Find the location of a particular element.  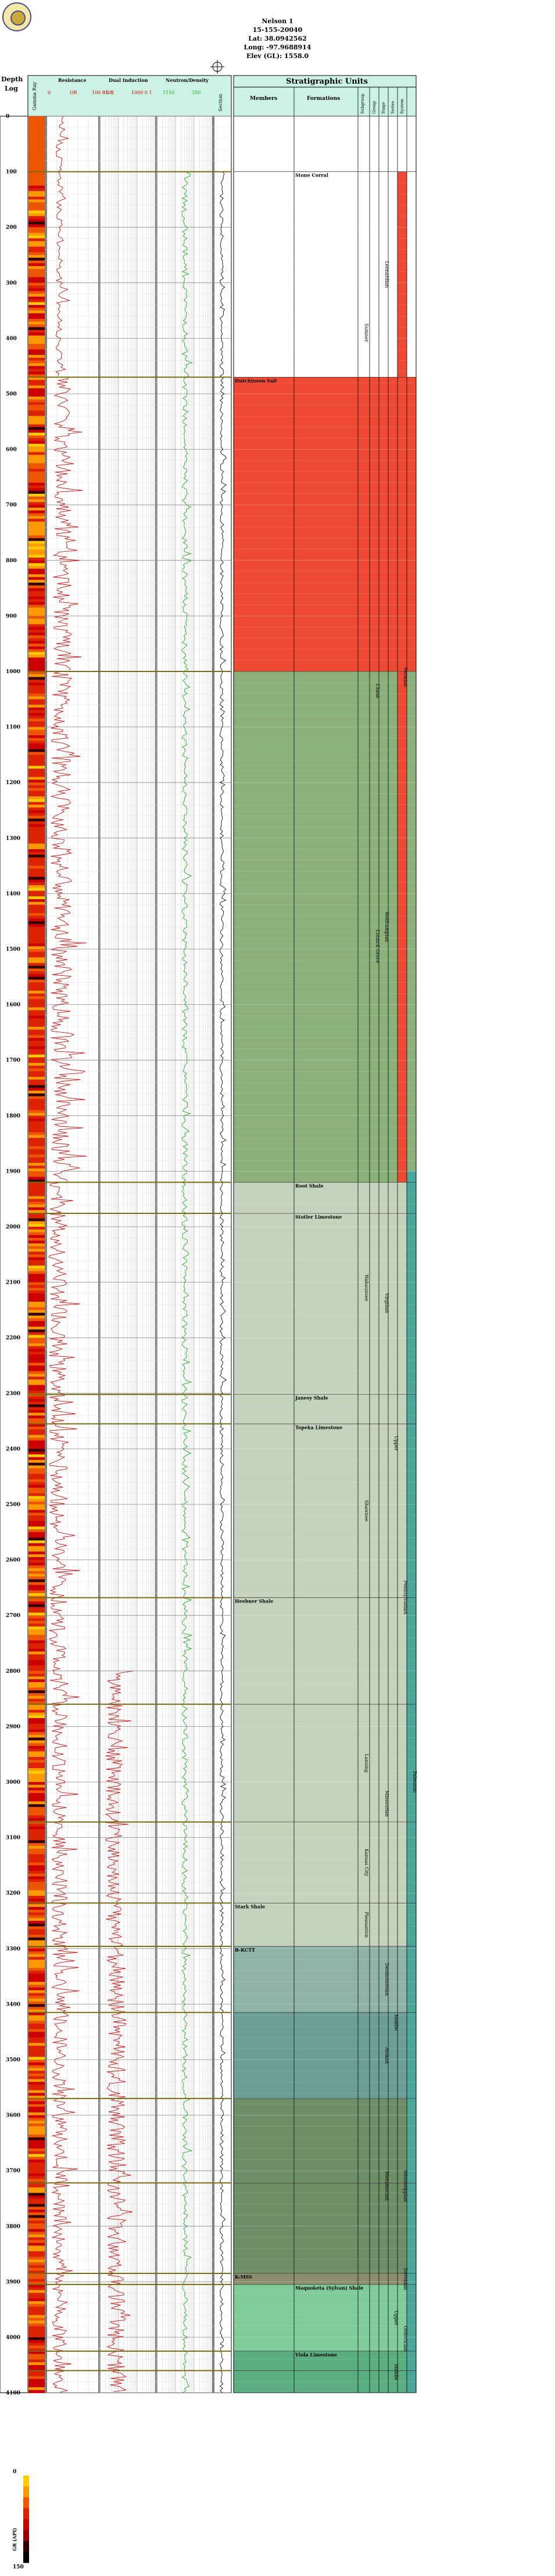

induction-header: Dual Induction is located at coordinates (128, 80).